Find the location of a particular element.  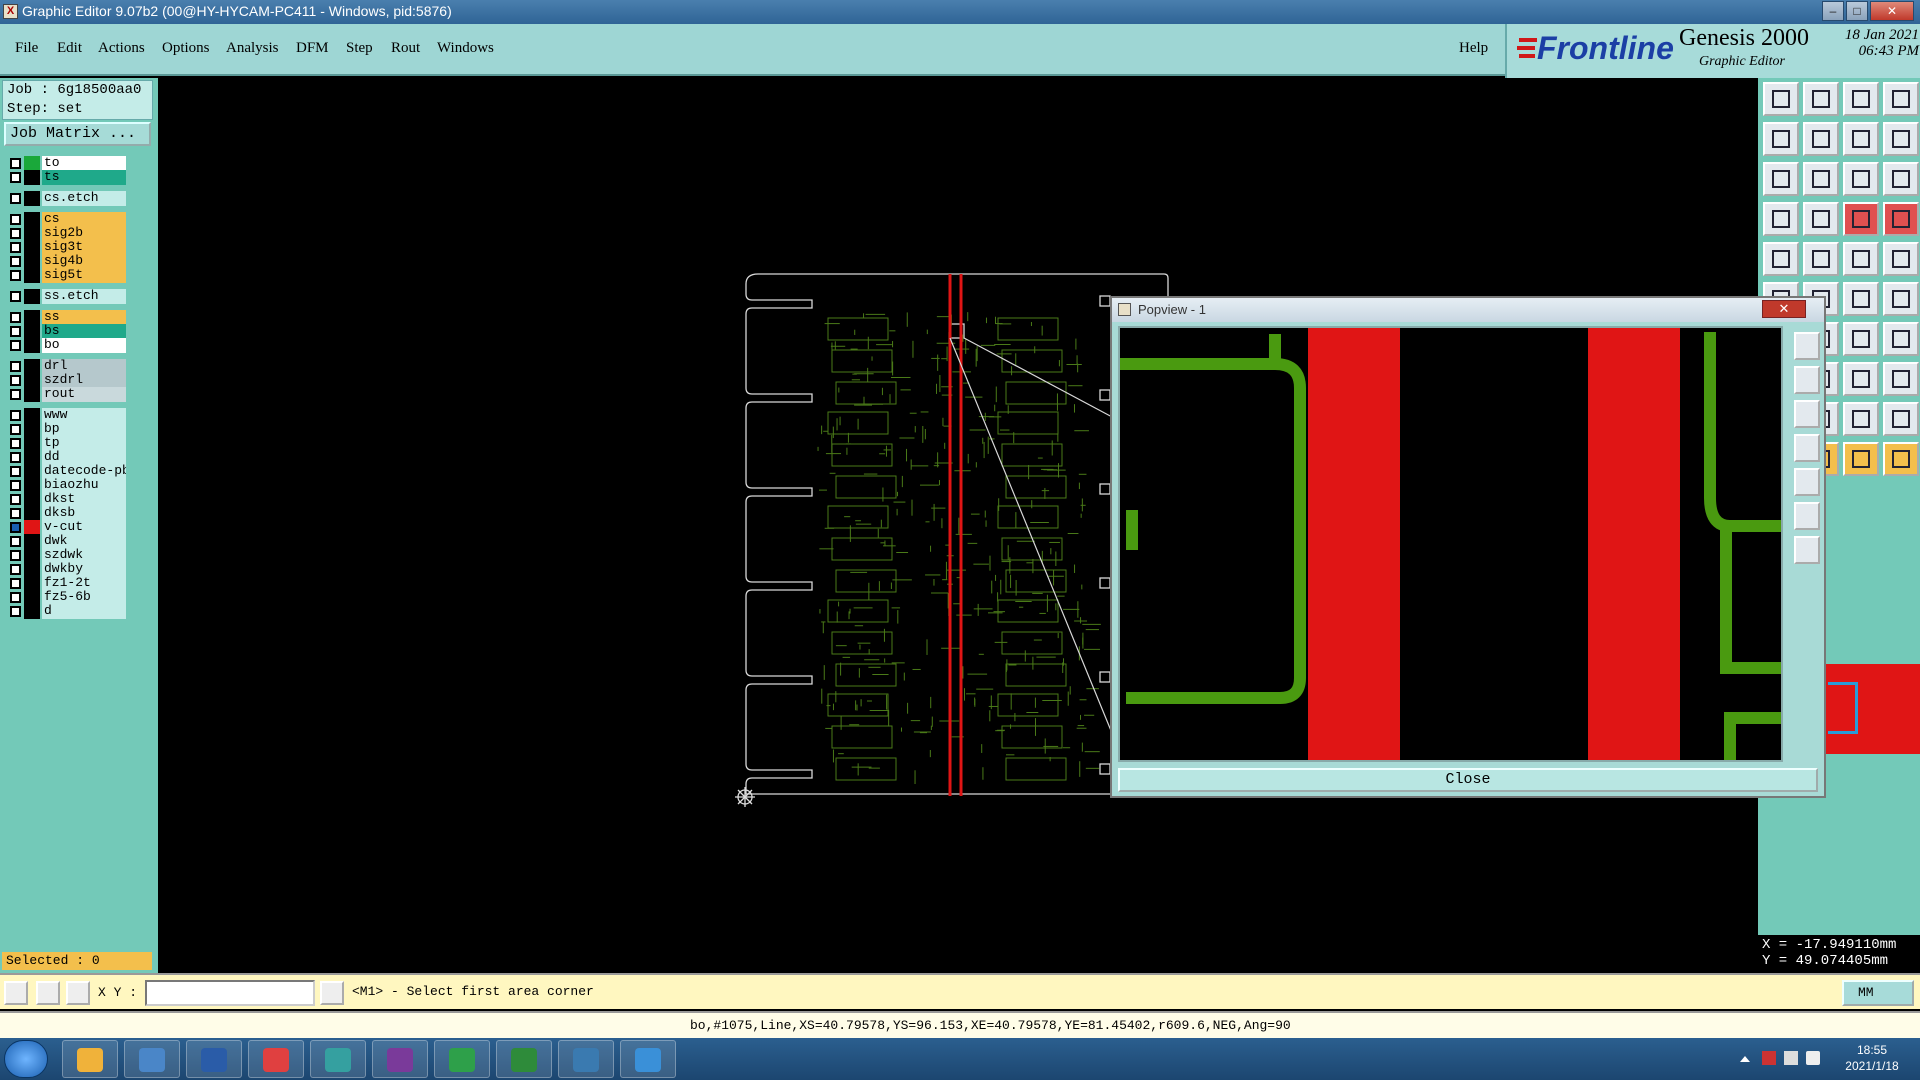

layer-row-cs: cs is located at coordinates (65, 219).